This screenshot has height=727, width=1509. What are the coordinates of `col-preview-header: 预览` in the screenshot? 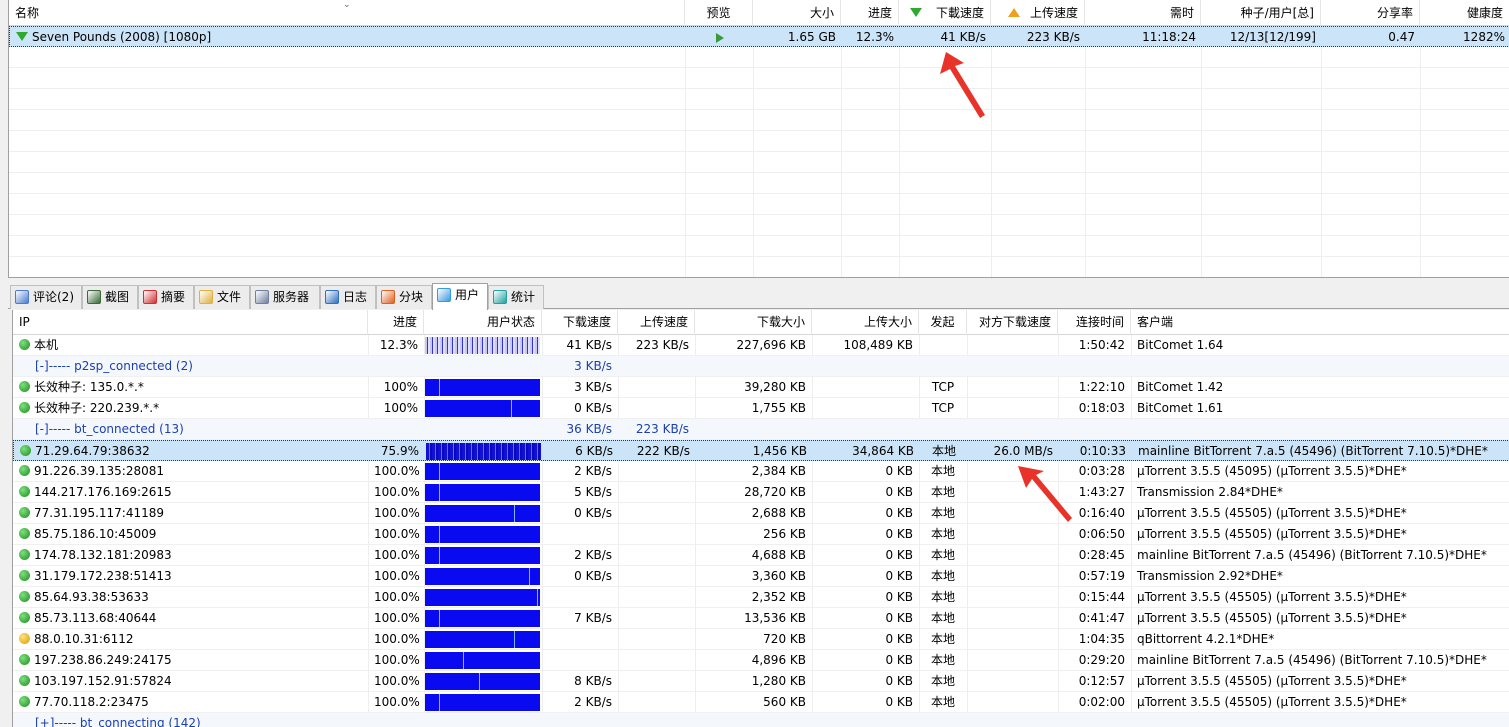 It's located at (719, 13).